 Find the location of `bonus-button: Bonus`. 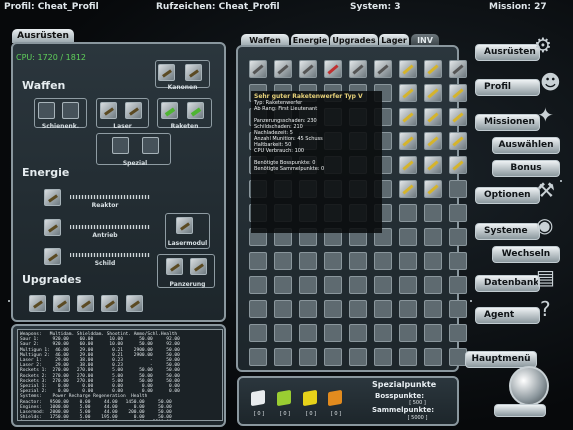

bonus-button: Bonus is located at coordinates (526, 168).